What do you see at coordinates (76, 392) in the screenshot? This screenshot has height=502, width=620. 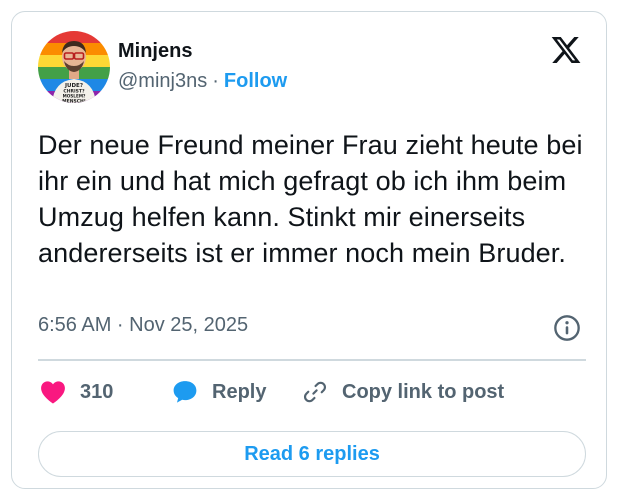 I see `like-button: 310` at bounding box center [76, 392].